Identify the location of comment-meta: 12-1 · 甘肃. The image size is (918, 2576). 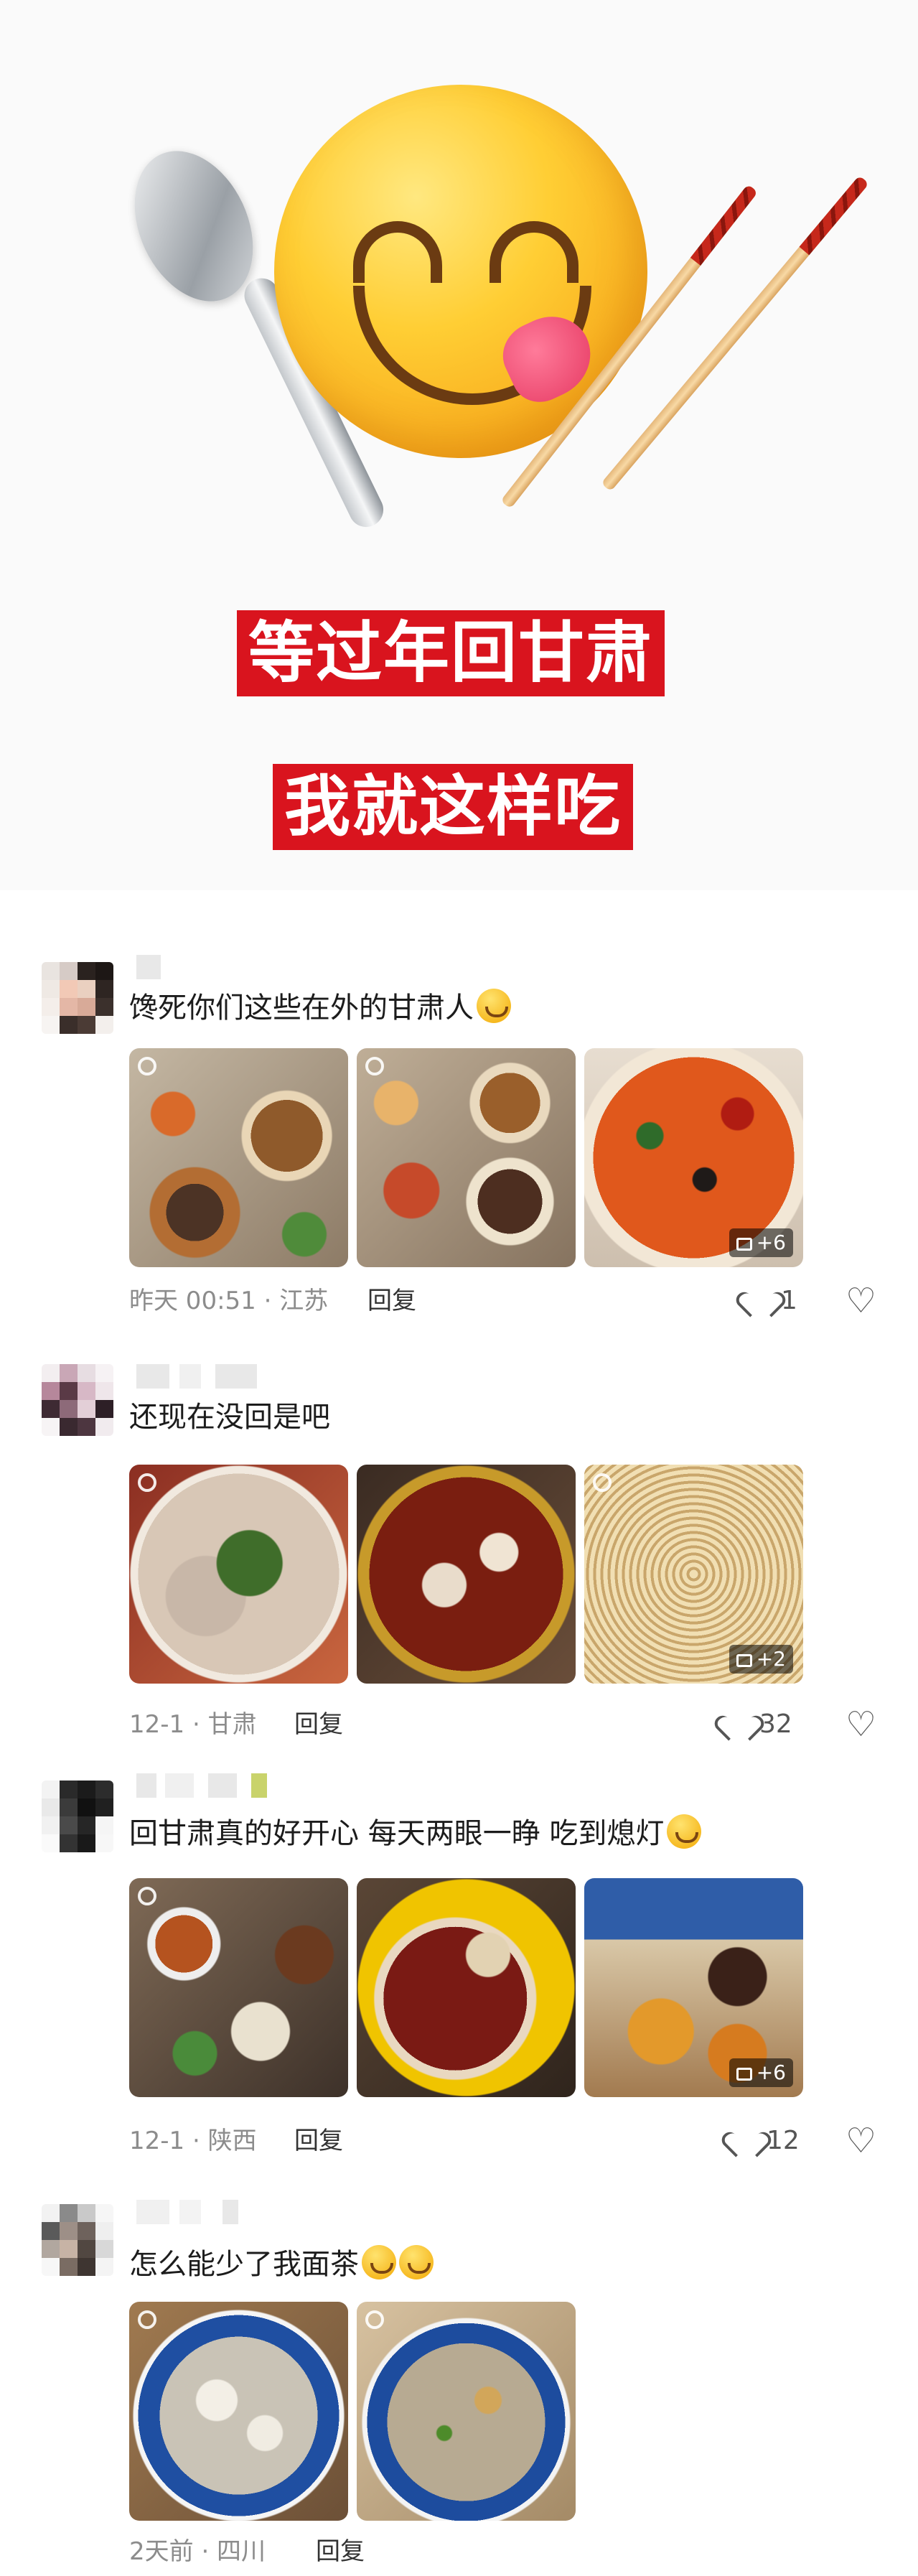
(193, 1724).